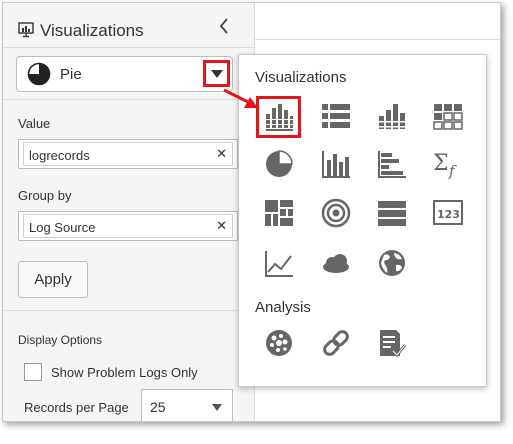 This screenshot has width=513, height=444. Describe the element at coordinates (441, 163) in the screenshot. I see `summary-glyph: Σ` at that location.